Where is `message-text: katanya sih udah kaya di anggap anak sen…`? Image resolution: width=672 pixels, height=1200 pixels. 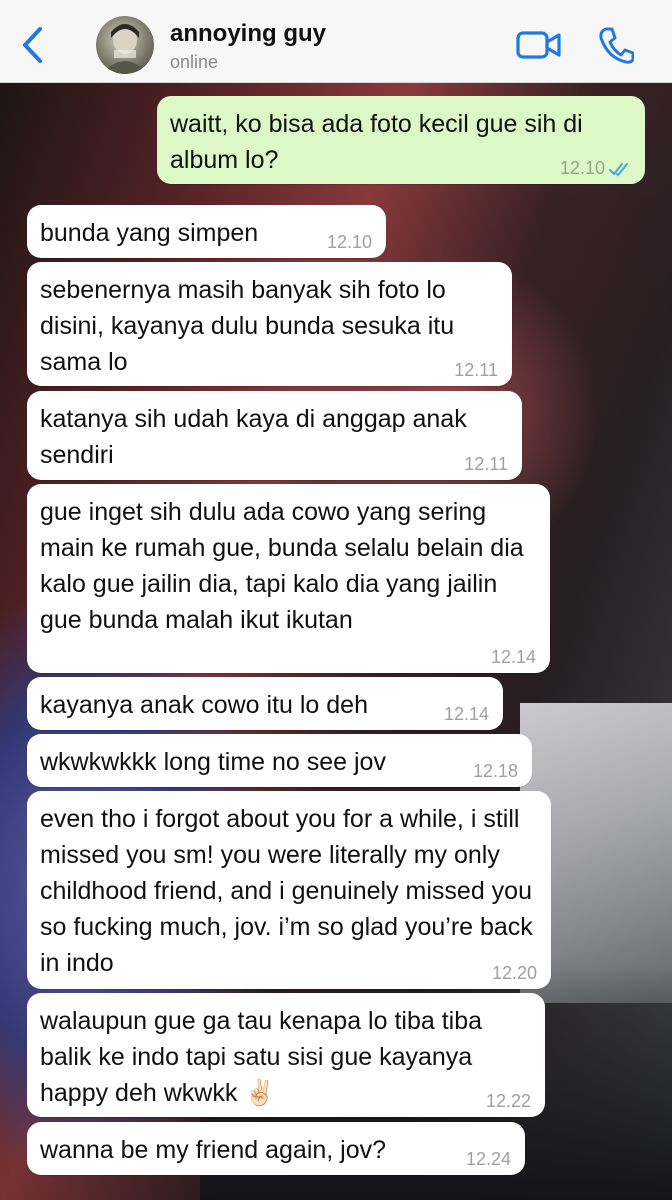
message-text: katanya sih udah kaya di anggap anak sen… is located at coordinates (257, 437).